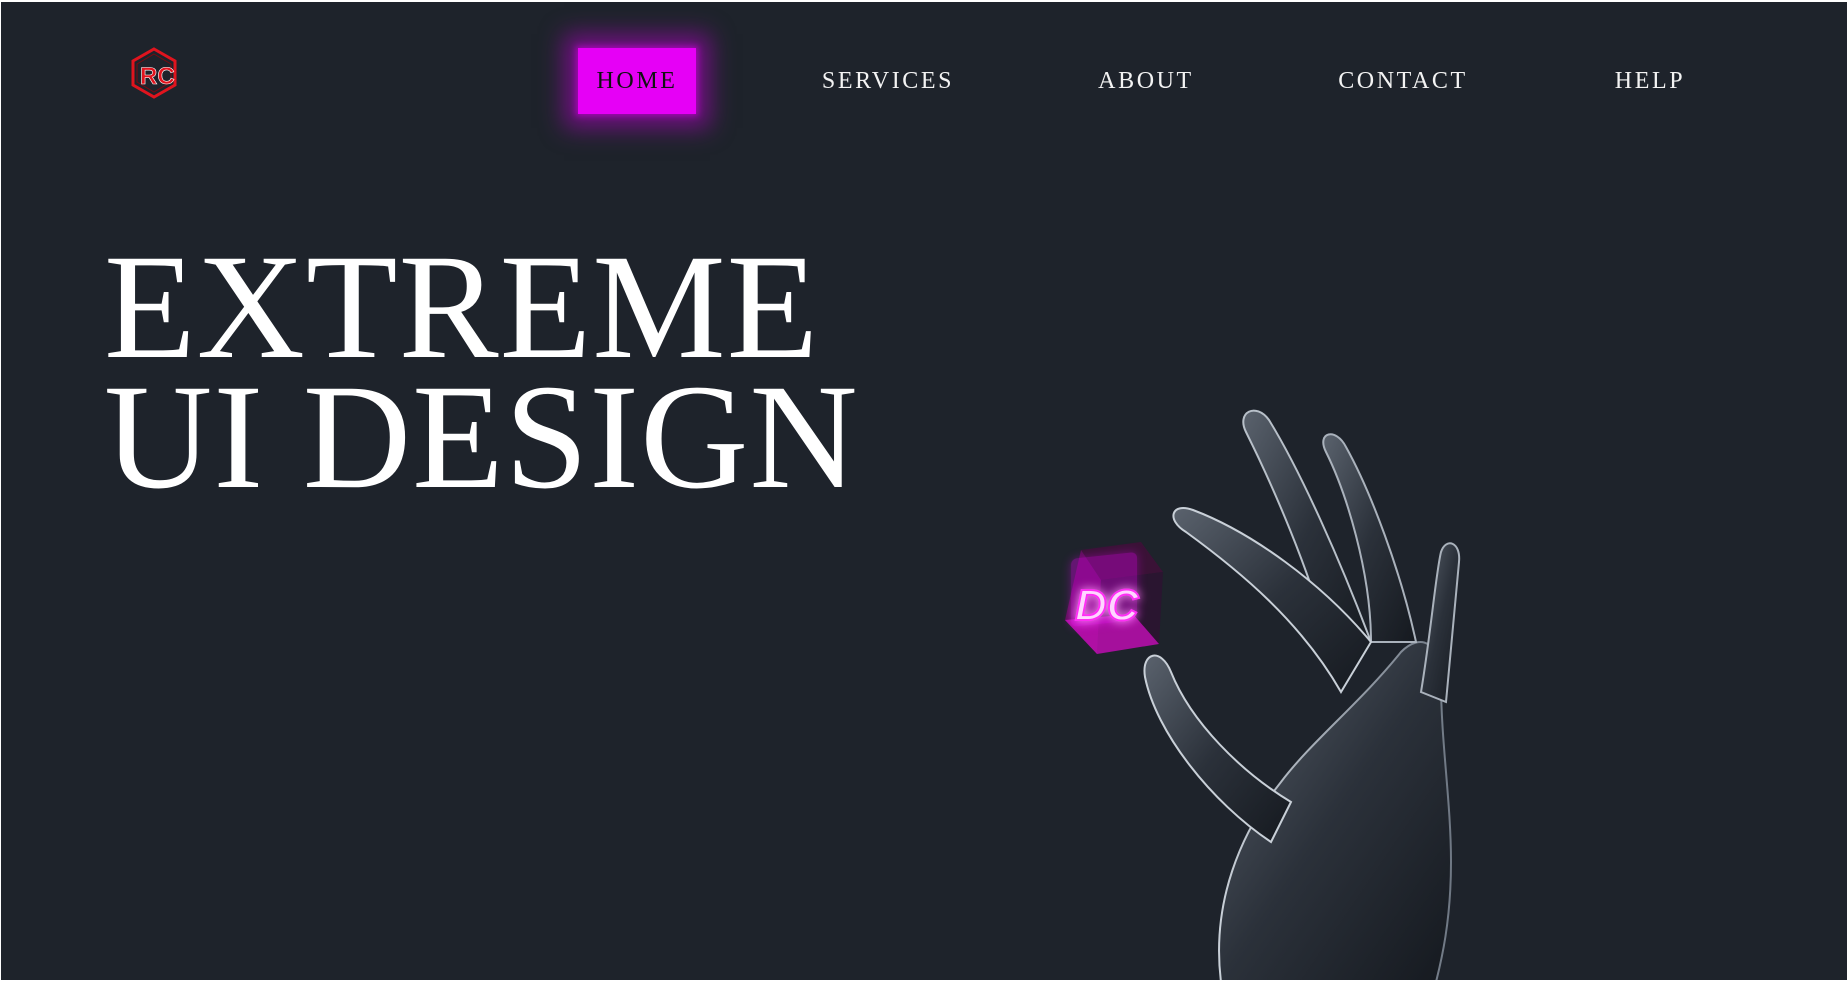 This screenshot has height=982, width=1848. What do you see at coordinates (1107, 605) in the screenshot?
I see `cube-label: DC` at bounding box center [1107, 605].